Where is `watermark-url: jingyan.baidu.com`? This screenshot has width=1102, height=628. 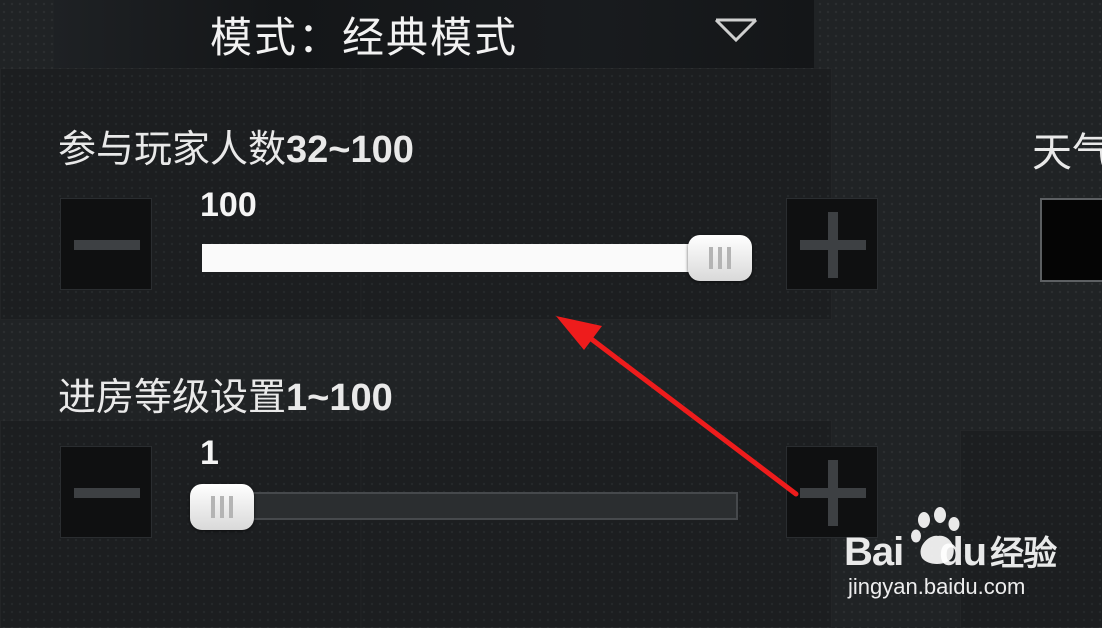
watermark-url: jingyan.baidu.com is located at coordinates (937, 586).